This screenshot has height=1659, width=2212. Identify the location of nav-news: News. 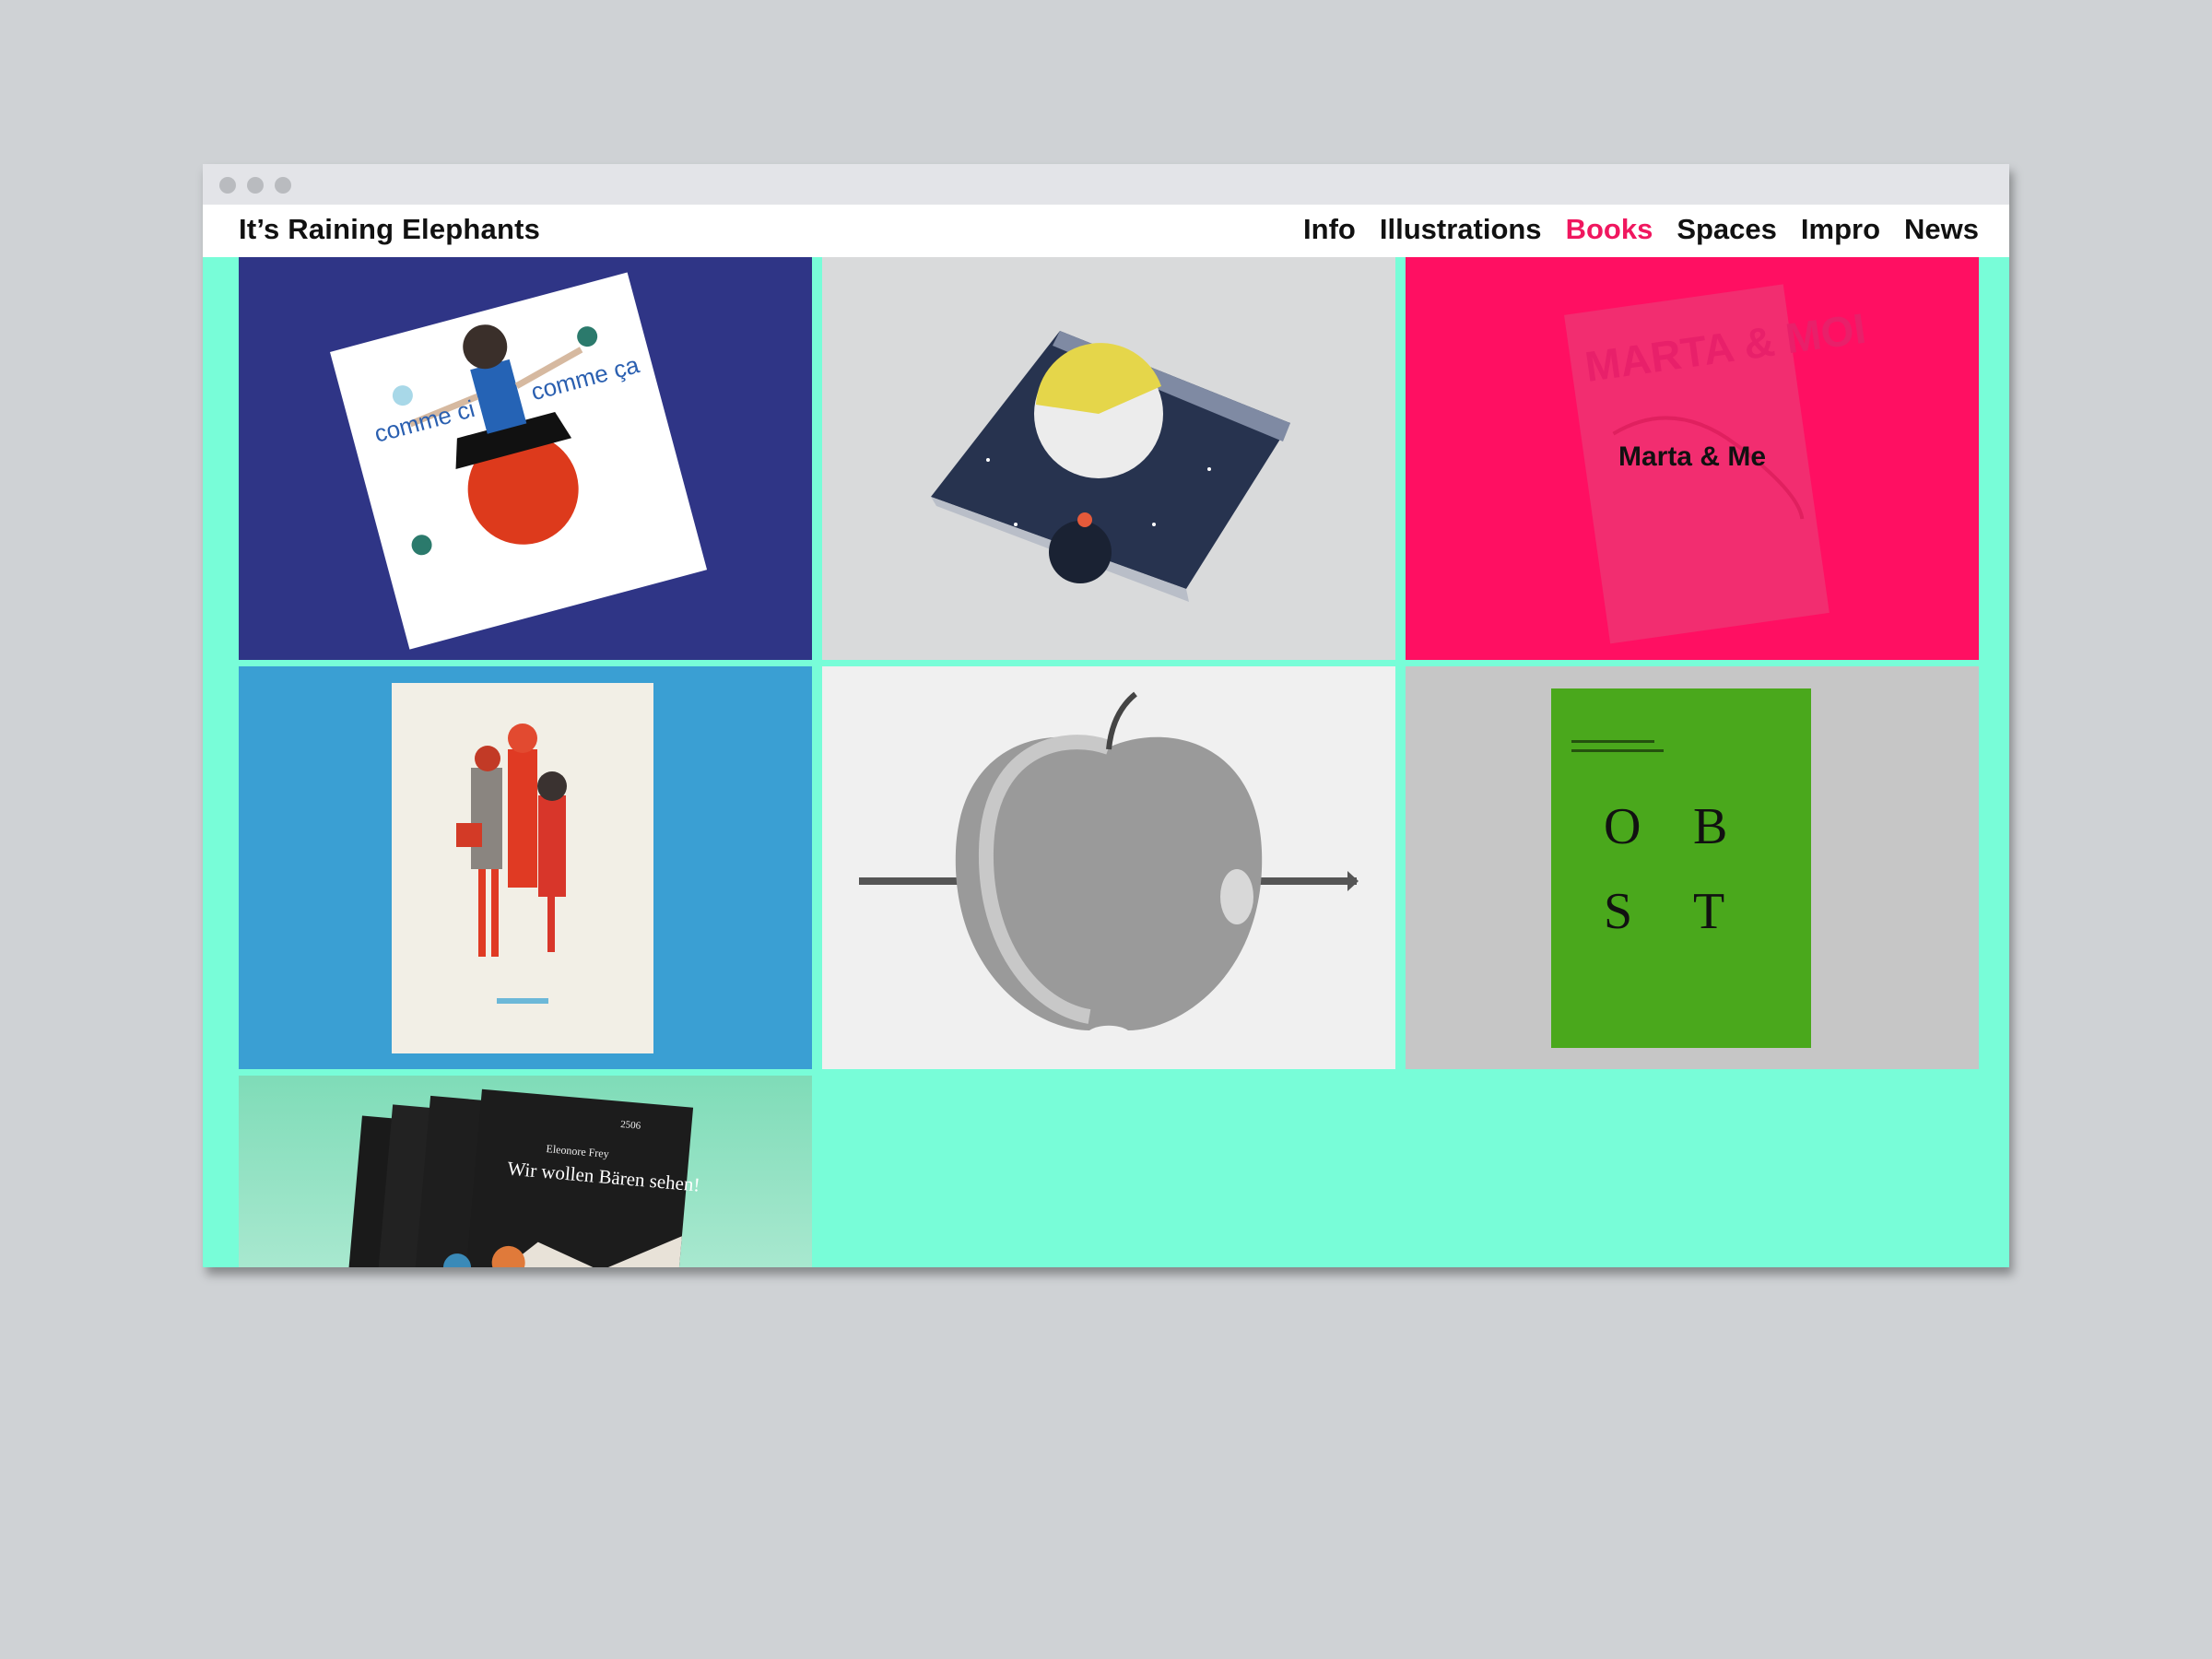
(1941, 229).